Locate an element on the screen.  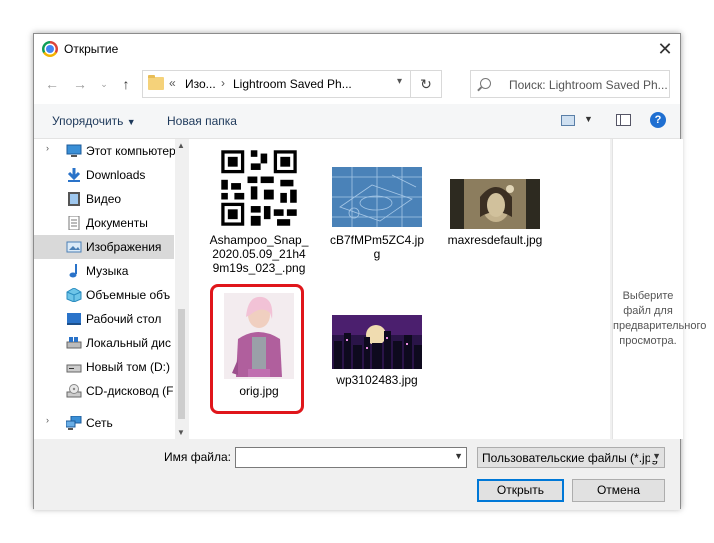
sidebar-item-this-pc: › Этот компьютер is located at coordinates (105, 151).